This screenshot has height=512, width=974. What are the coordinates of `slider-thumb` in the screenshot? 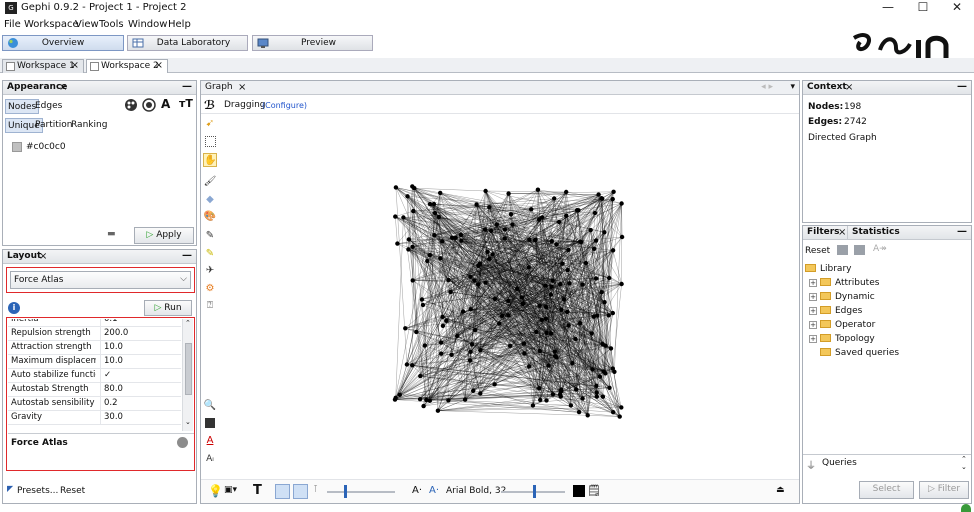 It's located at (534, 491).